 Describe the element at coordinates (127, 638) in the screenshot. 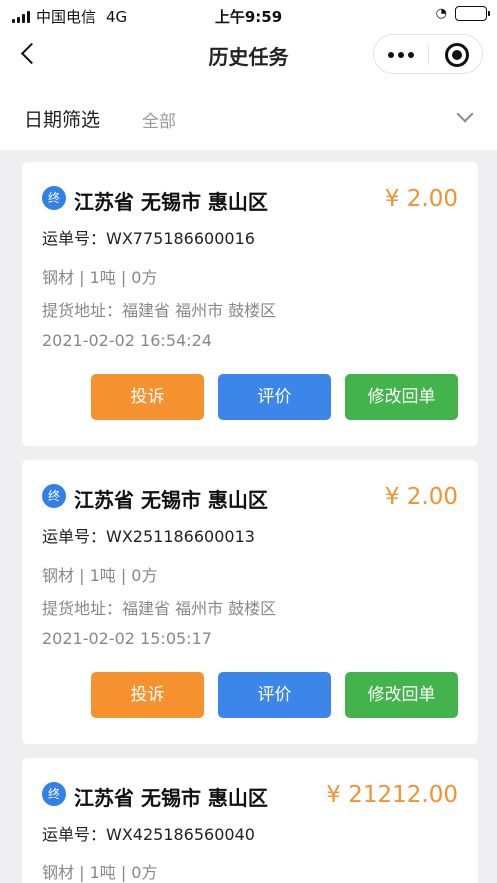

I see `task-datetime: 2021-02-02 15:05:17` at that location.